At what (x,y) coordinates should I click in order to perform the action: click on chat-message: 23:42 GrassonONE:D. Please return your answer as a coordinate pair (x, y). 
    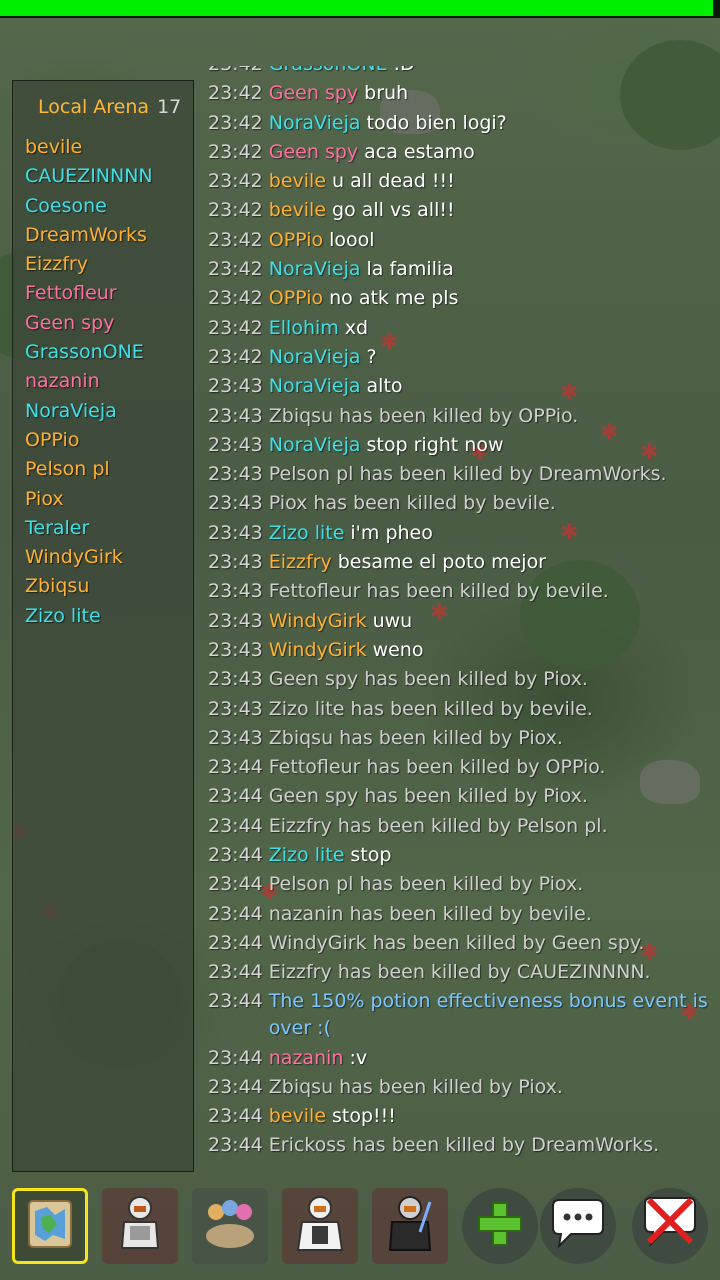
    Looking at the image, I should click on (458, 72).